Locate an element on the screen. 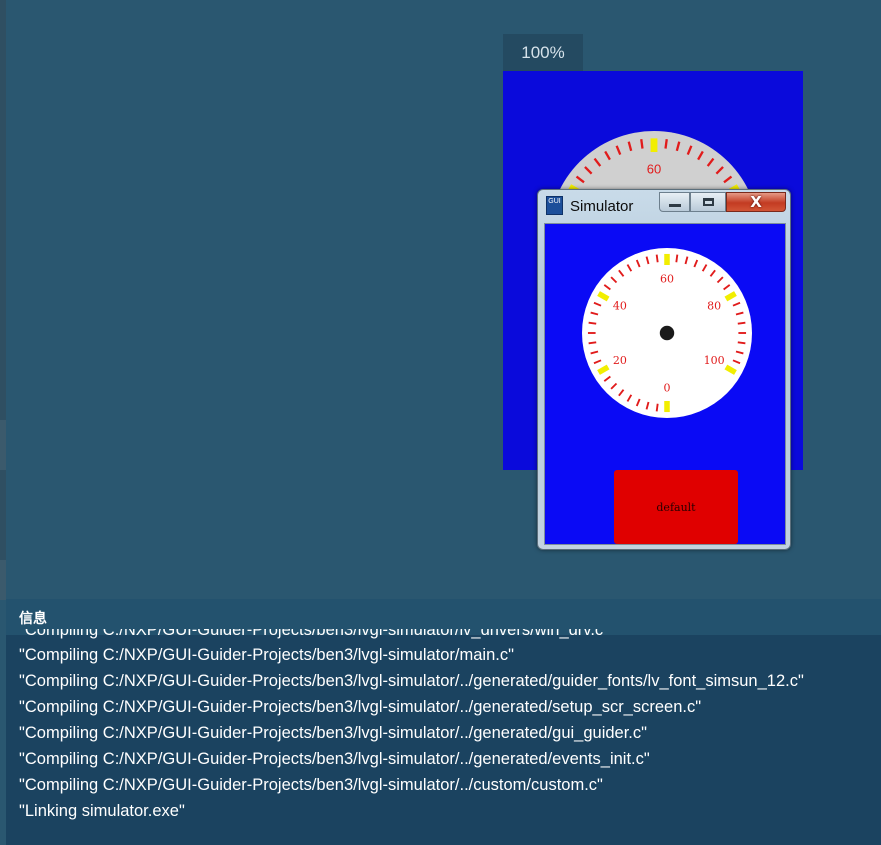  default-button-label: default is located at coordinates (676, 507).